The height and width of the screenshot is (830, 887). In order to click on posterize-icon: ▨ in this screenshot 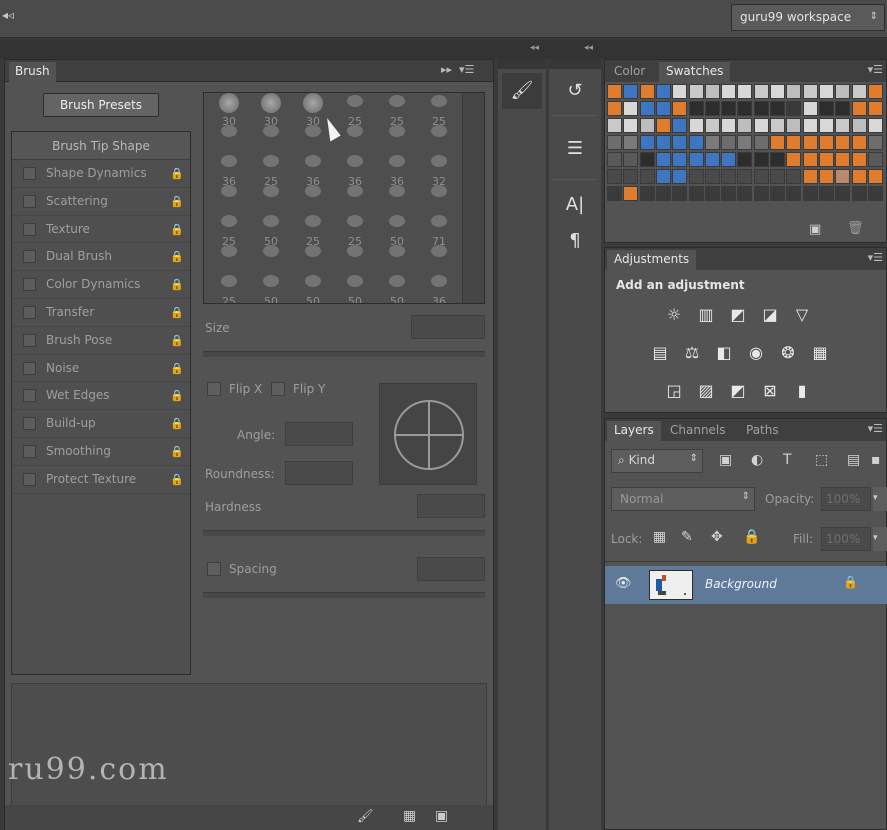, I will do `click(706, 391)`.